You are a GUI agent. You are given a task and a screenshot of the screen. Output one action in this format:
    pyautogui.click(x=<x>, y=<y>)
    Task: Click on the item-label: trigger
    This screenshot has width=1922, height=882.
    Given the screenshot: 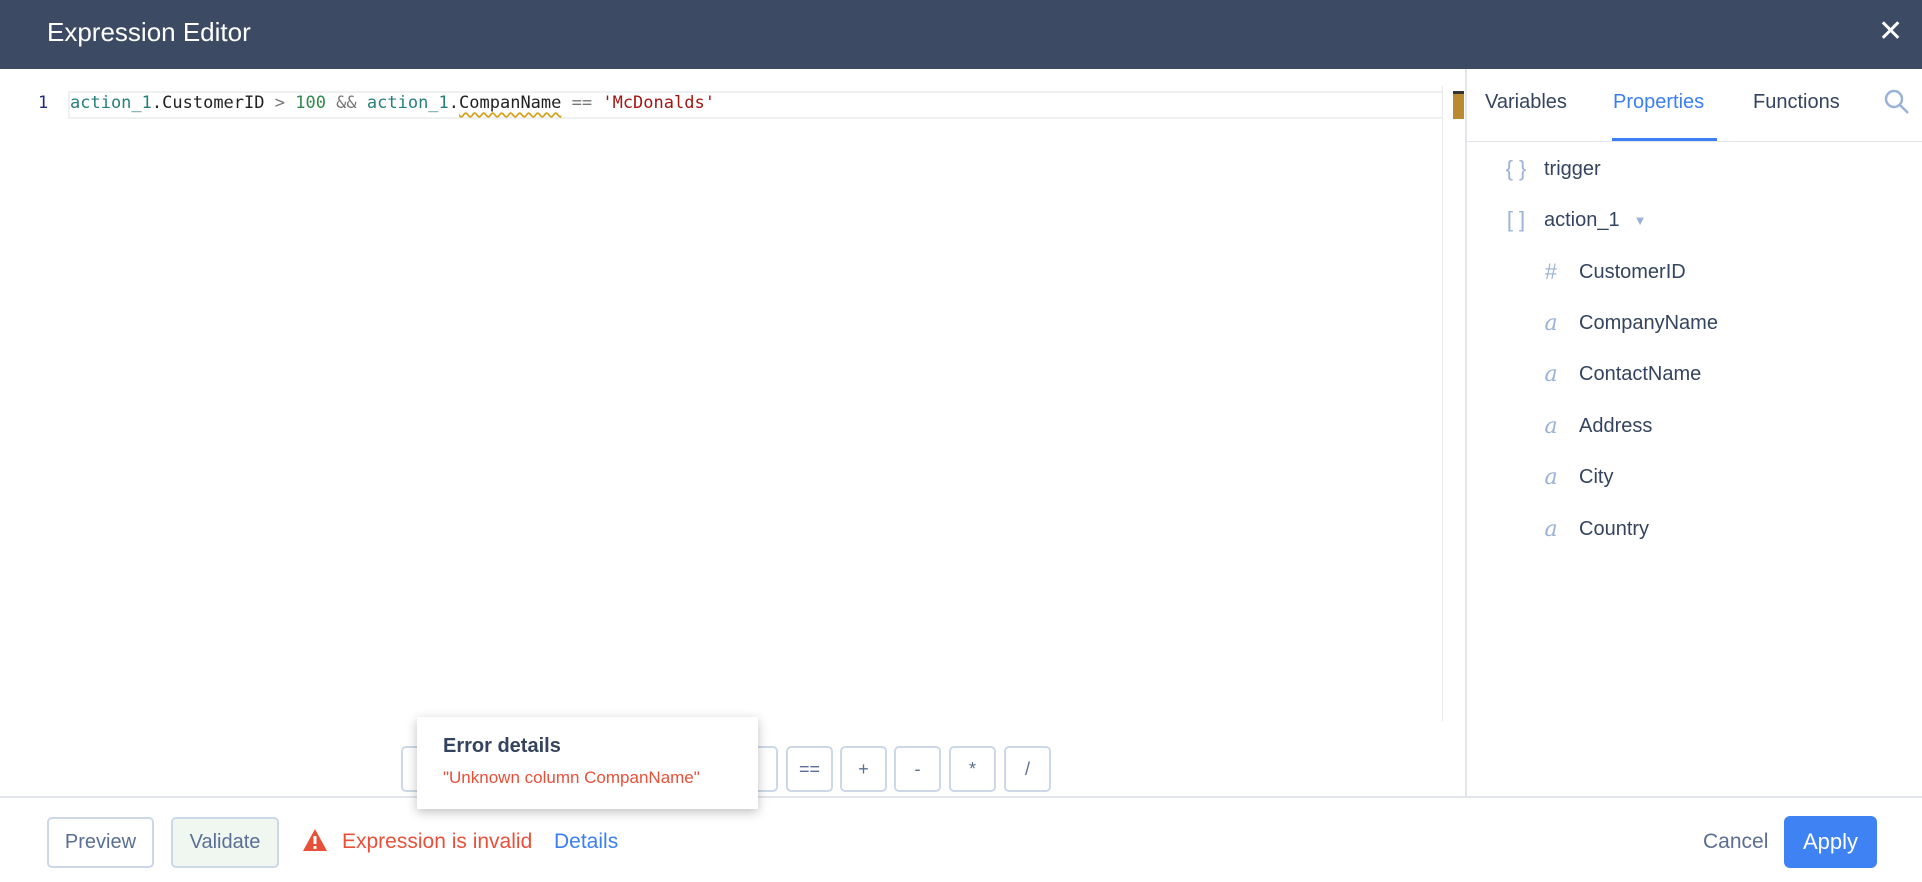 What is the action you would take?
    pyautogui.click(x=1572, y=168)
    